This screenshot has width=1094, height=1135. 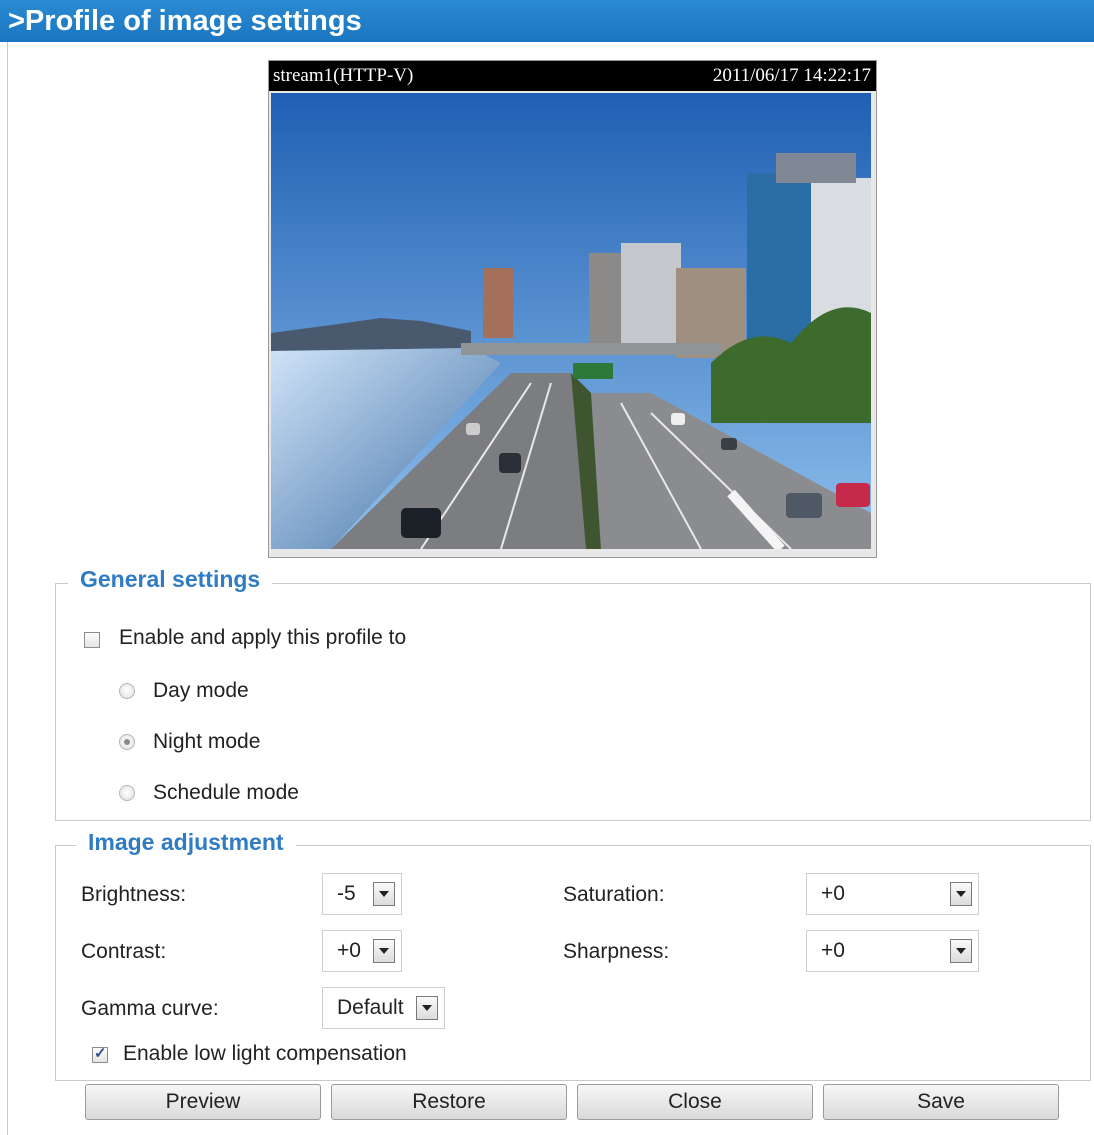 I want to click on video-caption-bar: stream1(HTTP-V) 2011/06/17 14:22:17, so click(x=572, y=76).